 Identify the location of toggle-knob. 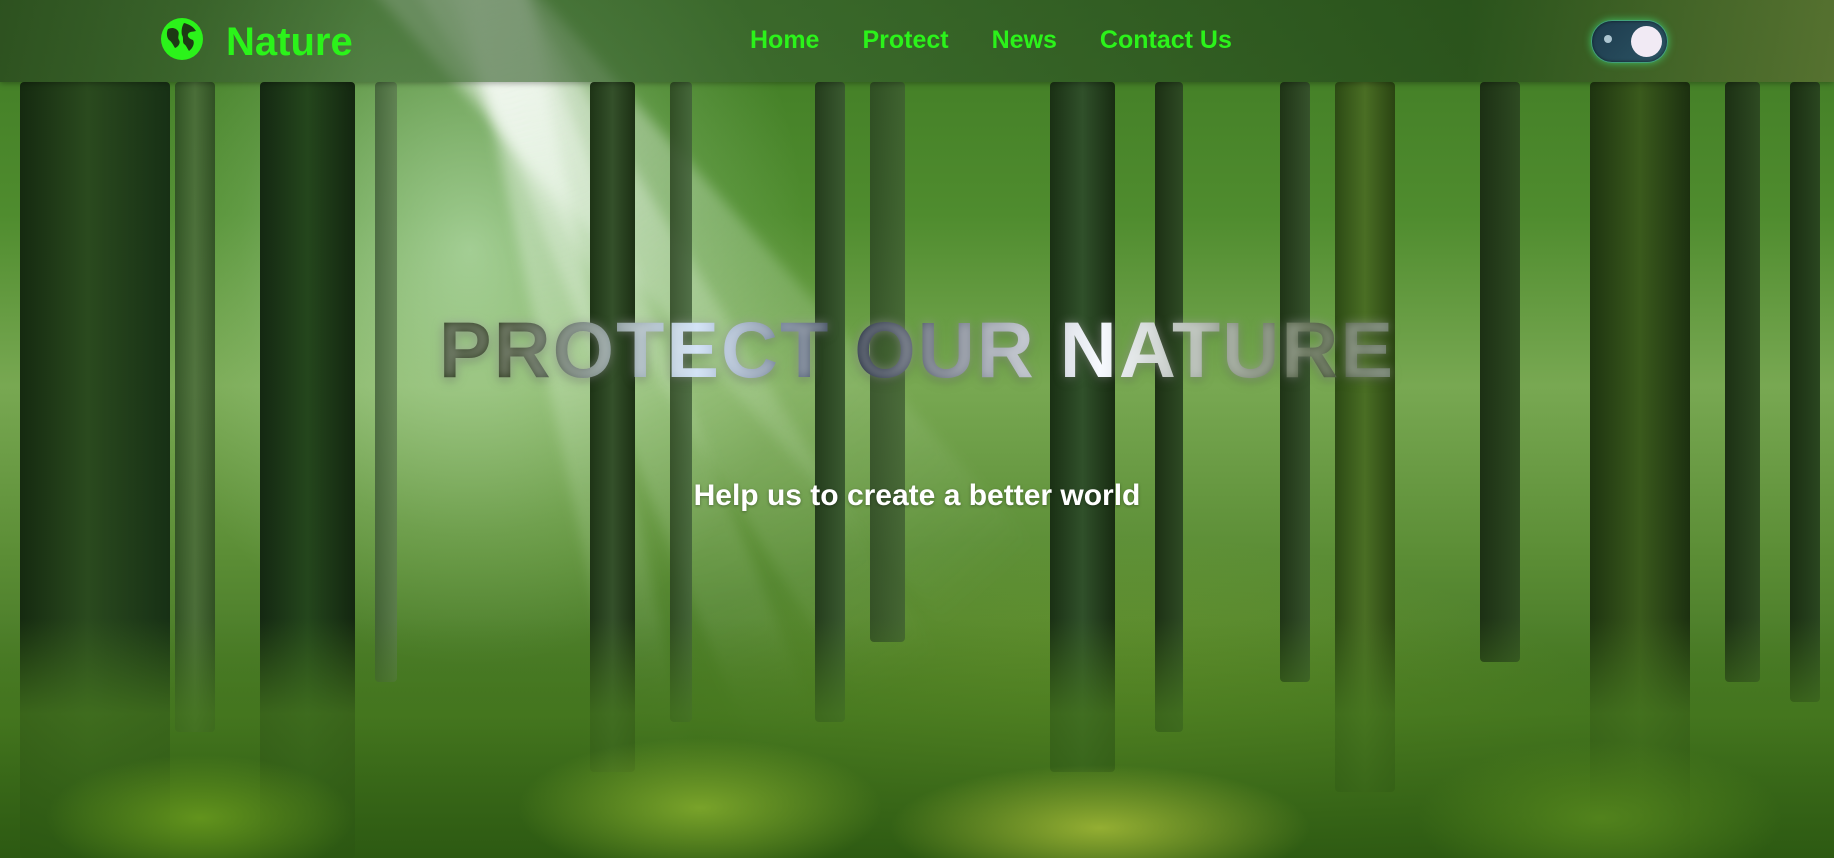
(1646, 41).